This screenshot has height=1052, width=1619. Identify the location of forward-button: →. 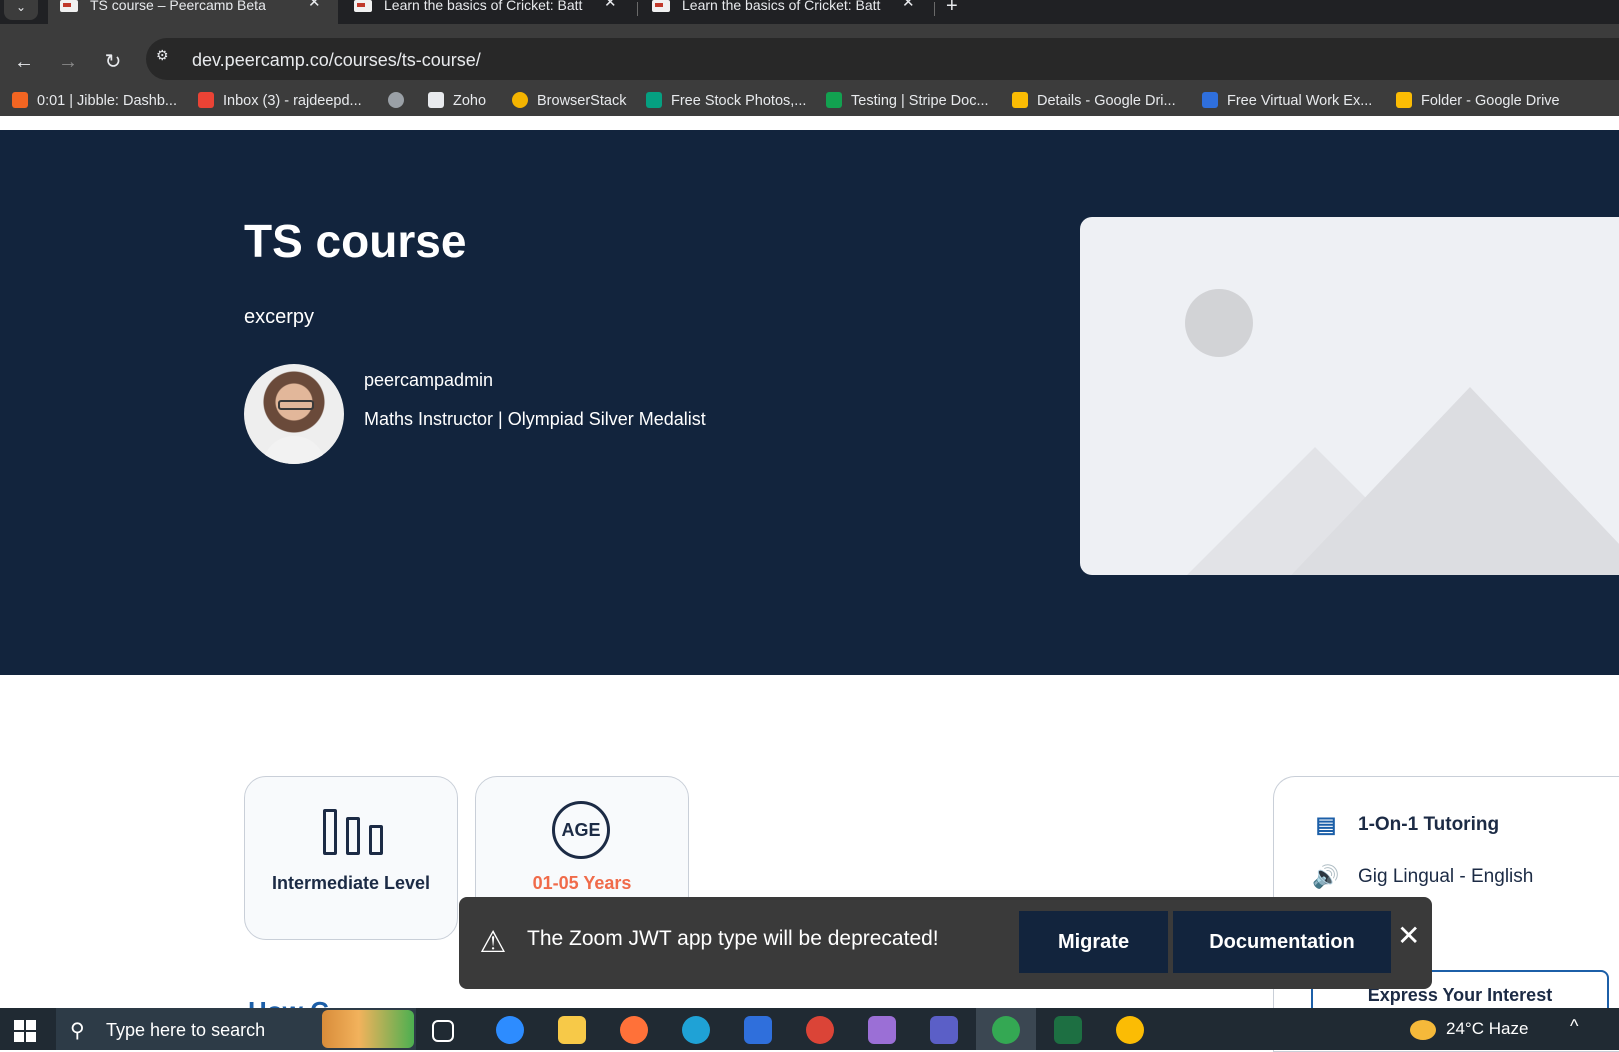
(68, 62).